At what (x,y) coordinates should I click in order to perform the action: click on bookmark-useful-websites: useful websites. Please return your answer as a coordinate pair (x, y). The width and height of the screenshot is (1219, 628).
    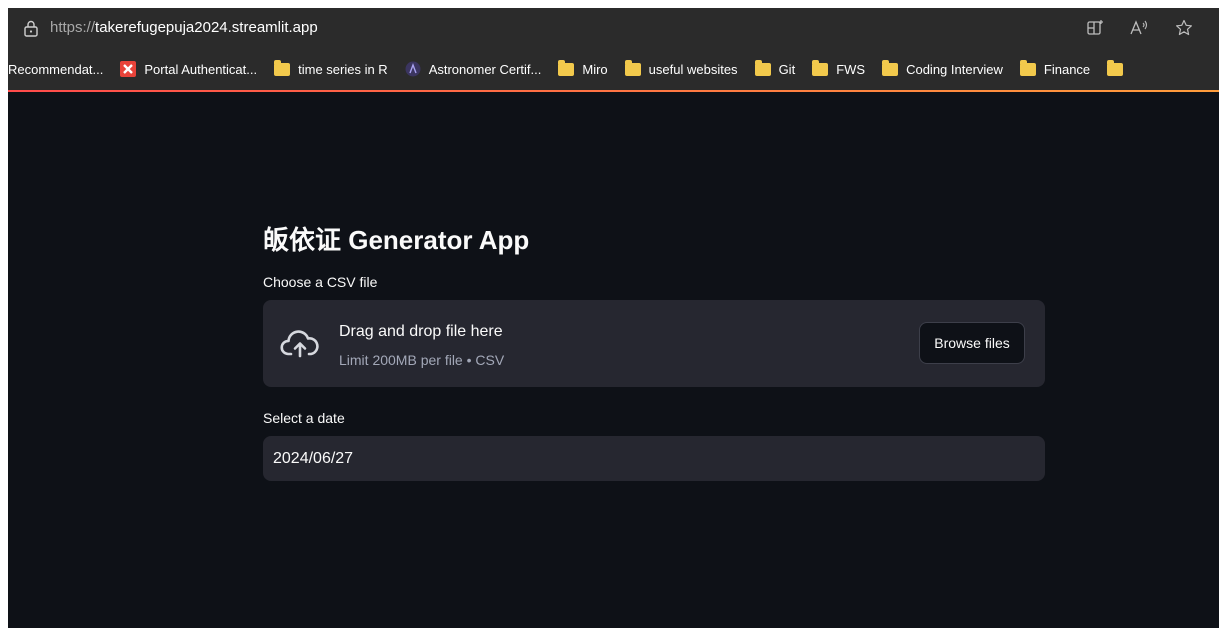
    Looking at the image, I should click on (681, 68).